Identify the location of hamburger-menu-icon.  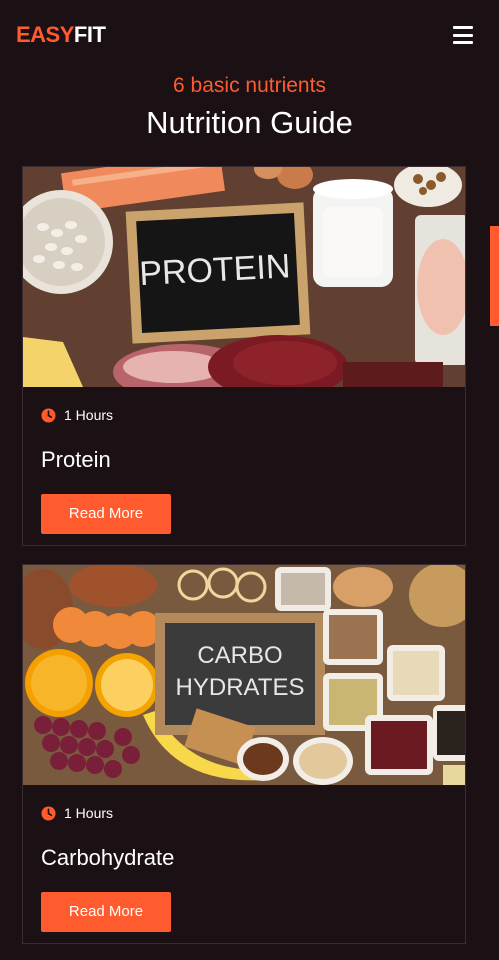
(463, 35).